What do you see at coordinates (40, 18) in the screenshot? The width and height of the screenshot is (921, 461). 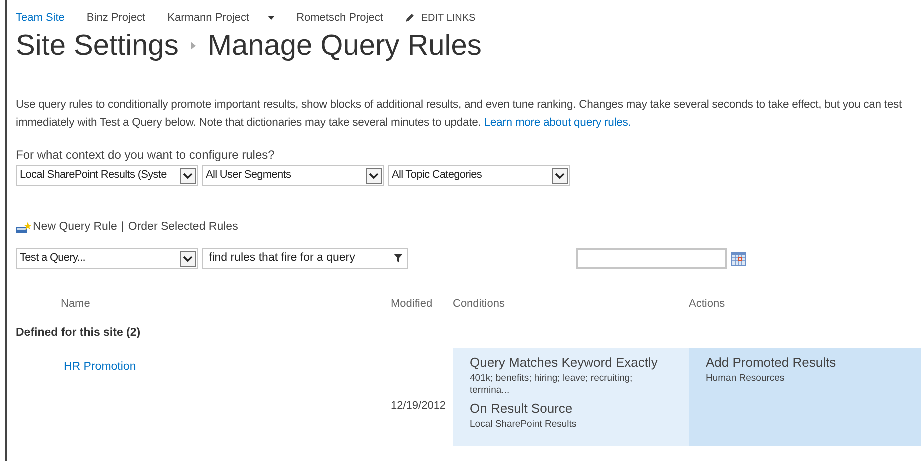 I see `nav-link: Team Site` at bounding box center [40, 18].